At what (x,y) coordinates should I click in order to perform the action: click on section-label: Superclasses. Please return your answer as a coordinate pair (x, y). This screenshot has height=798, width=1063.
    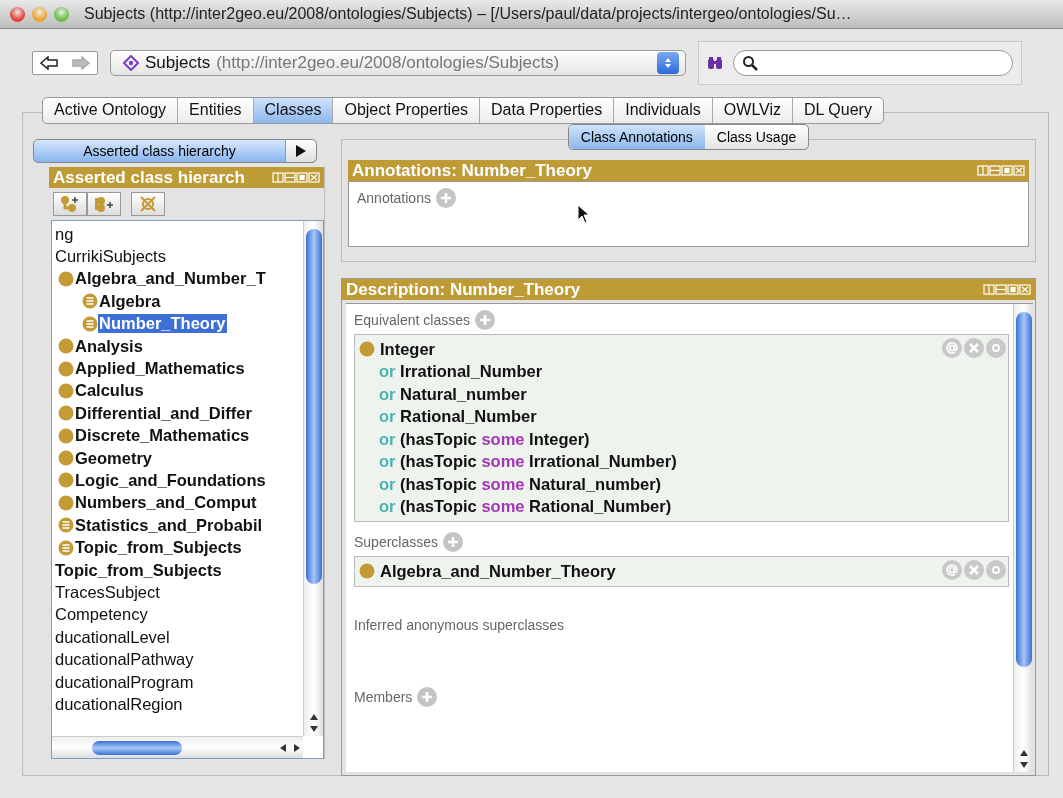
    Looking at the image, I should click on (396, 542).